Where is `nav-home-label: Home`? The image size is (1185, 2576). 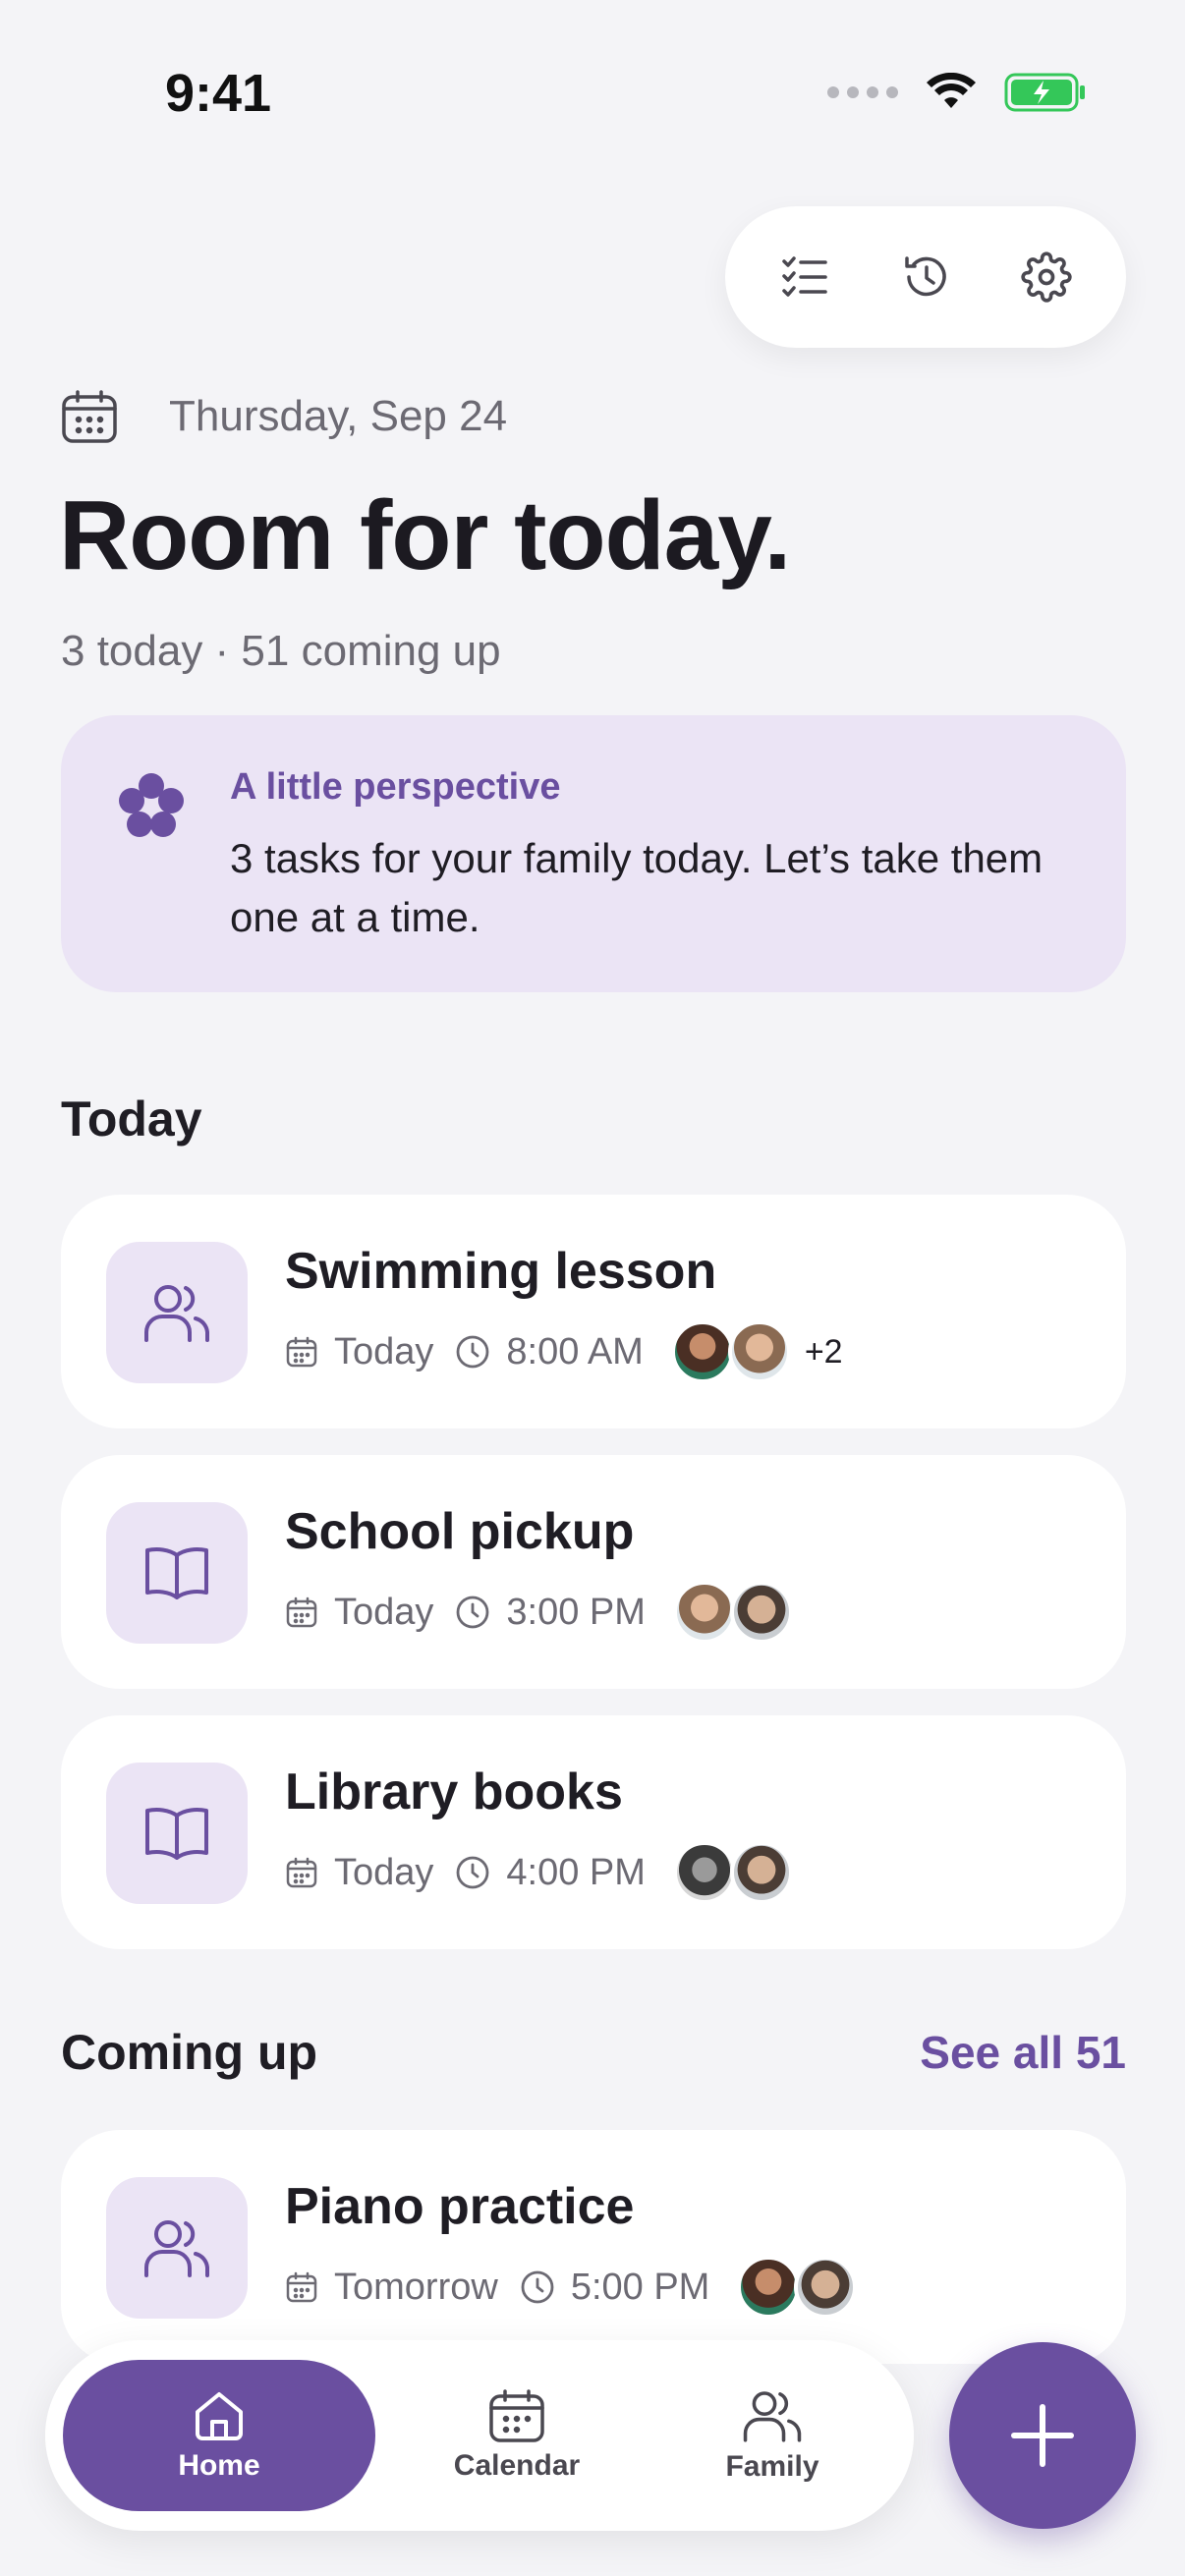 nav-home-label: Home is located at coordinates (219, 2465).